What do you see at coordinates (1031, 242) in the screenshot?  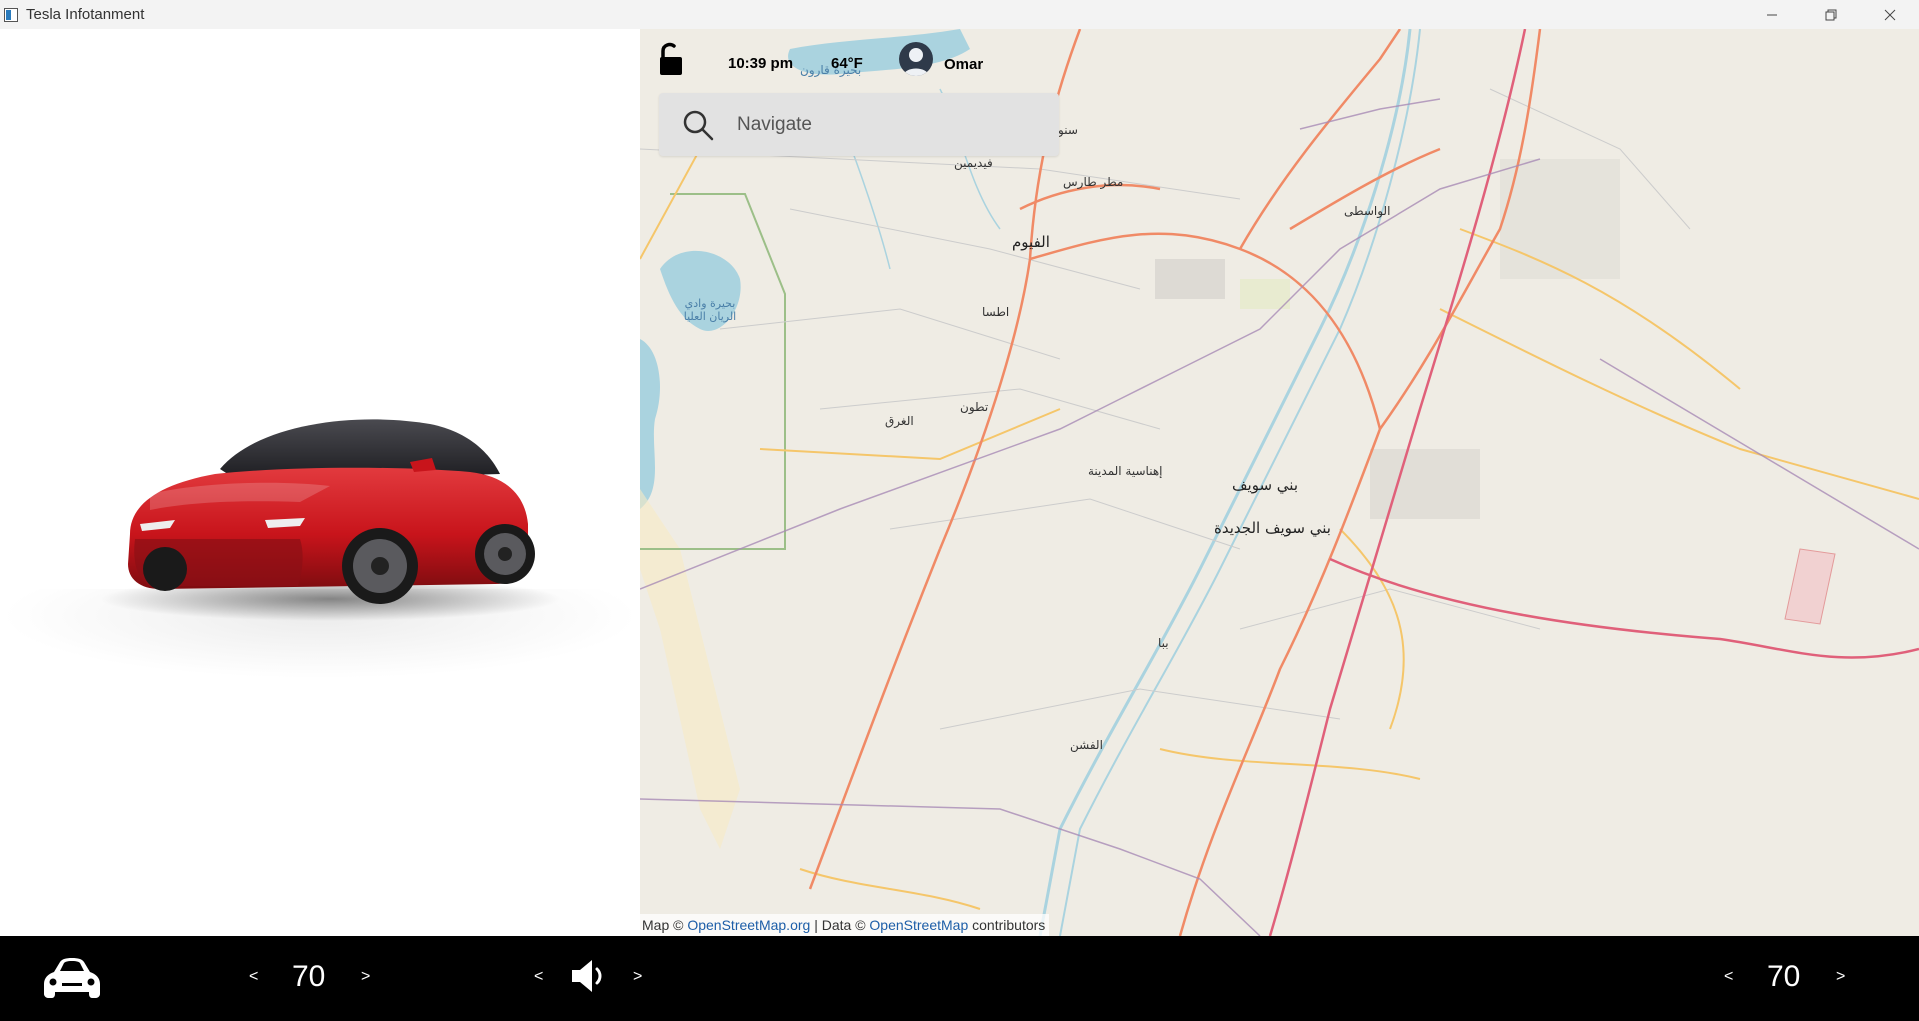 I see `map-label-fayoum: الفيوم` at bounding box center [1031, 242].